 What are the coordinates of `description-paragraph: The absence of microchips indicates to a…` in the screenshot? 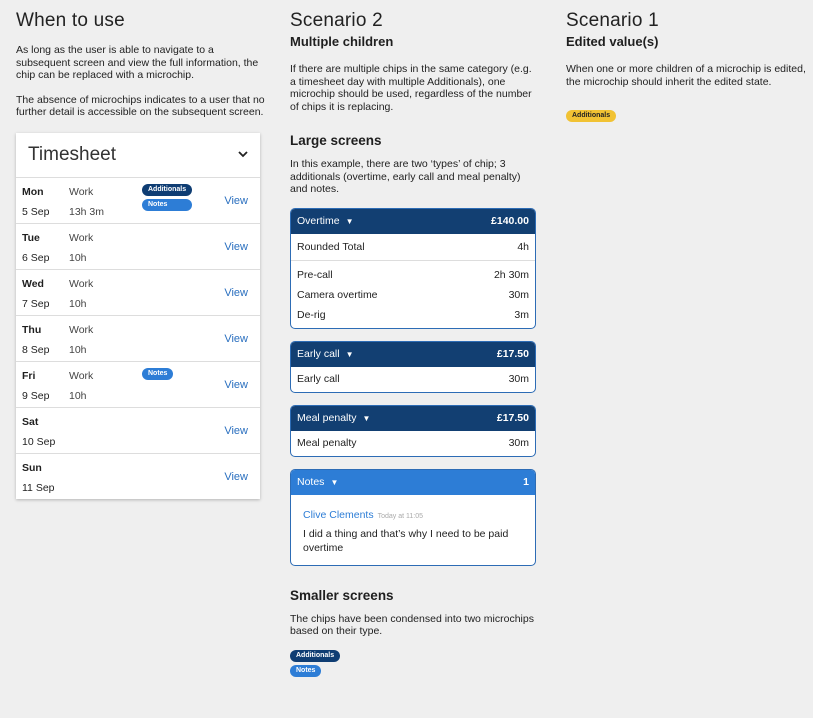 It's located at (140, 106).